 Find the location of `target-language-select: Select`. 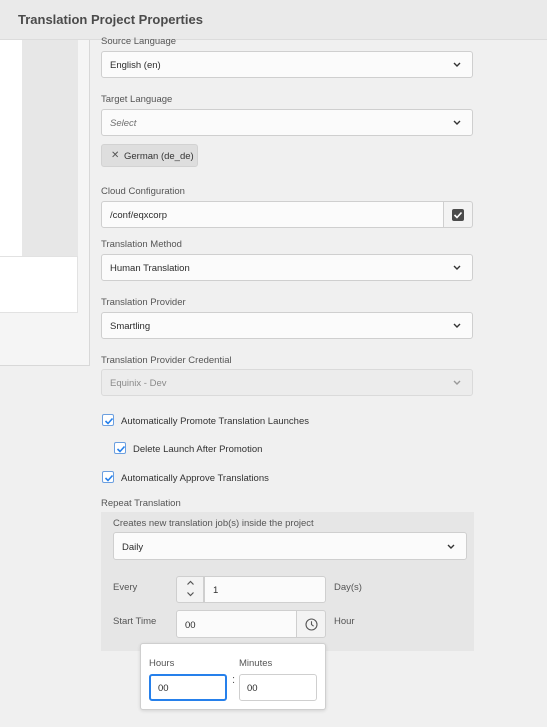

target-language-select: Select is located at coordinates (287, 122).